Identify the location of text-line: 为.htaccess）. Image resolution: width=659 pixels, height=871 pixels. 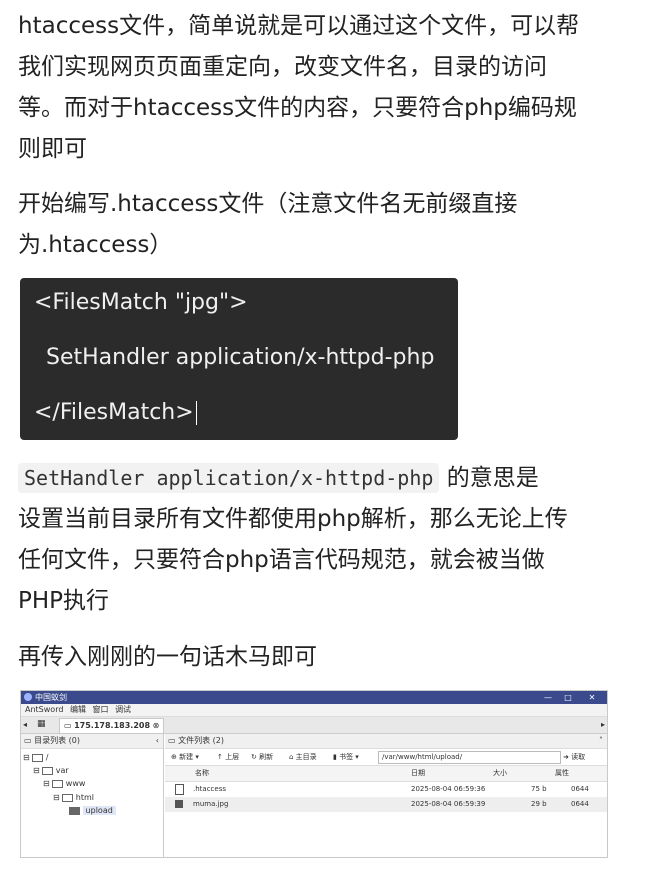
(95, 245).